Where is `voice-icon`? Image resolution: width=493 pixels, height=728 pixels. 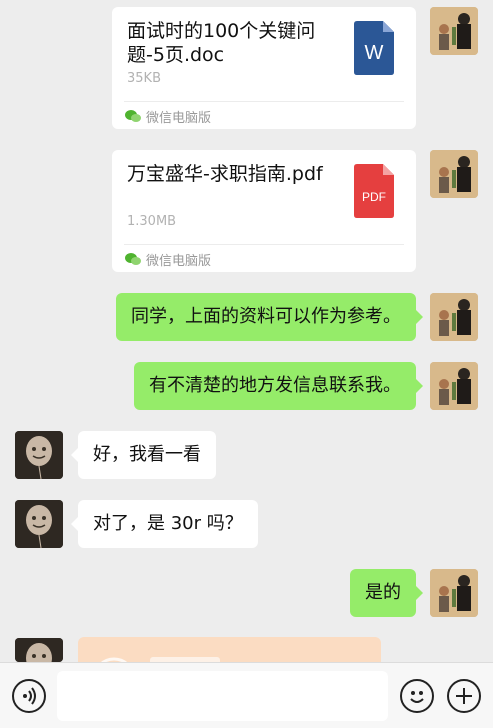 voice-icon is located at coordinates (29, 696).